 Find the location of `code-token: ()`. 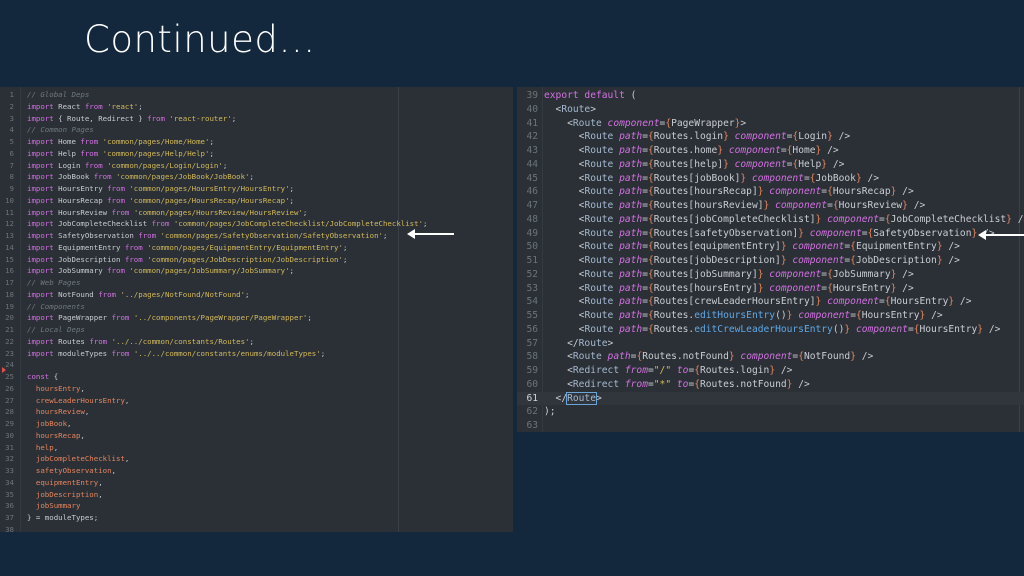

code-token: () is located at coordinates (781, 315).